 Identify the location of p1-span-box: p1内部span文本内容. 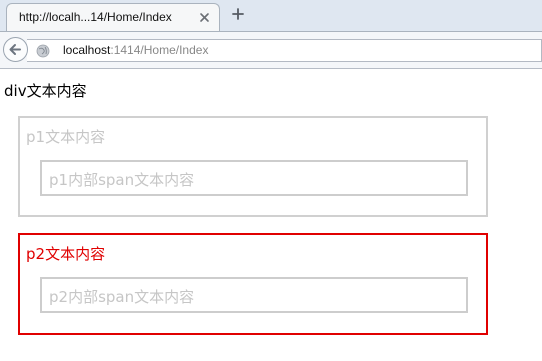
(254, 178).